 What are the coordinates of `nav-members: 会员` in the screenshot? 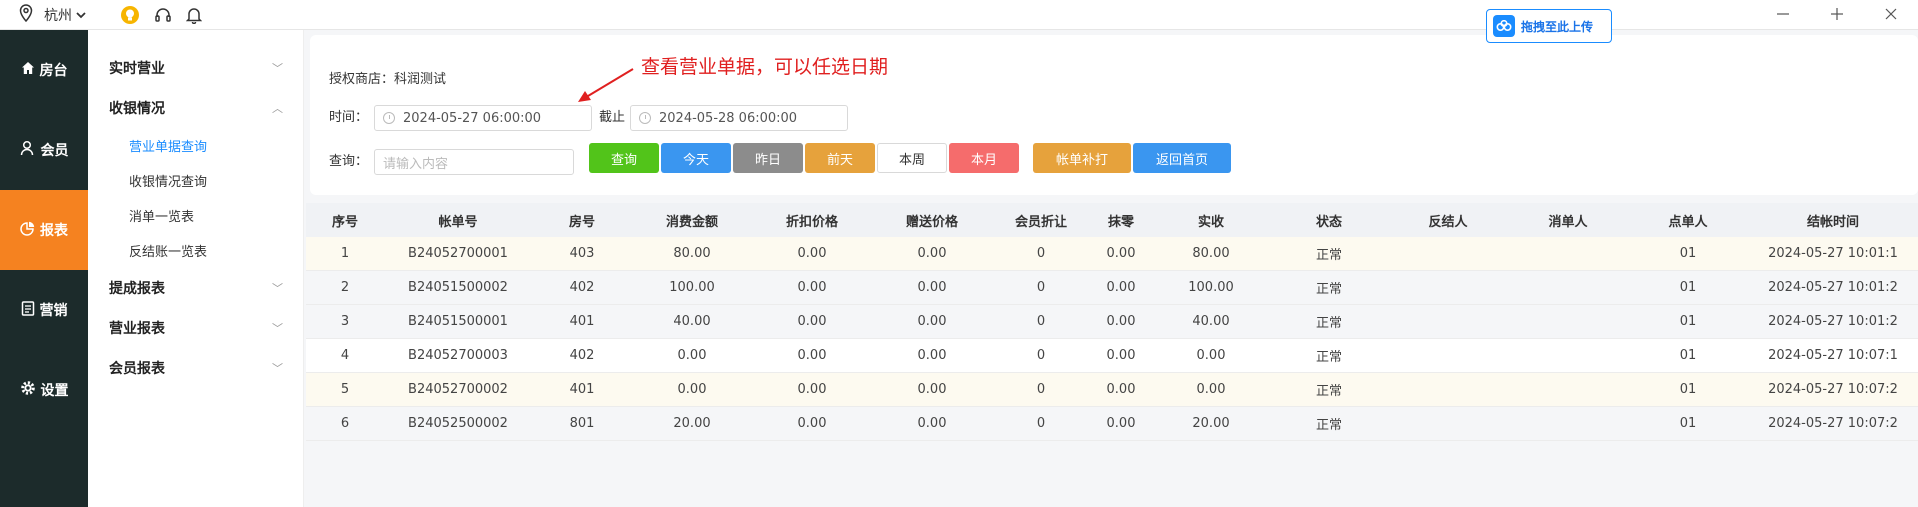 It's located at (44, 150).